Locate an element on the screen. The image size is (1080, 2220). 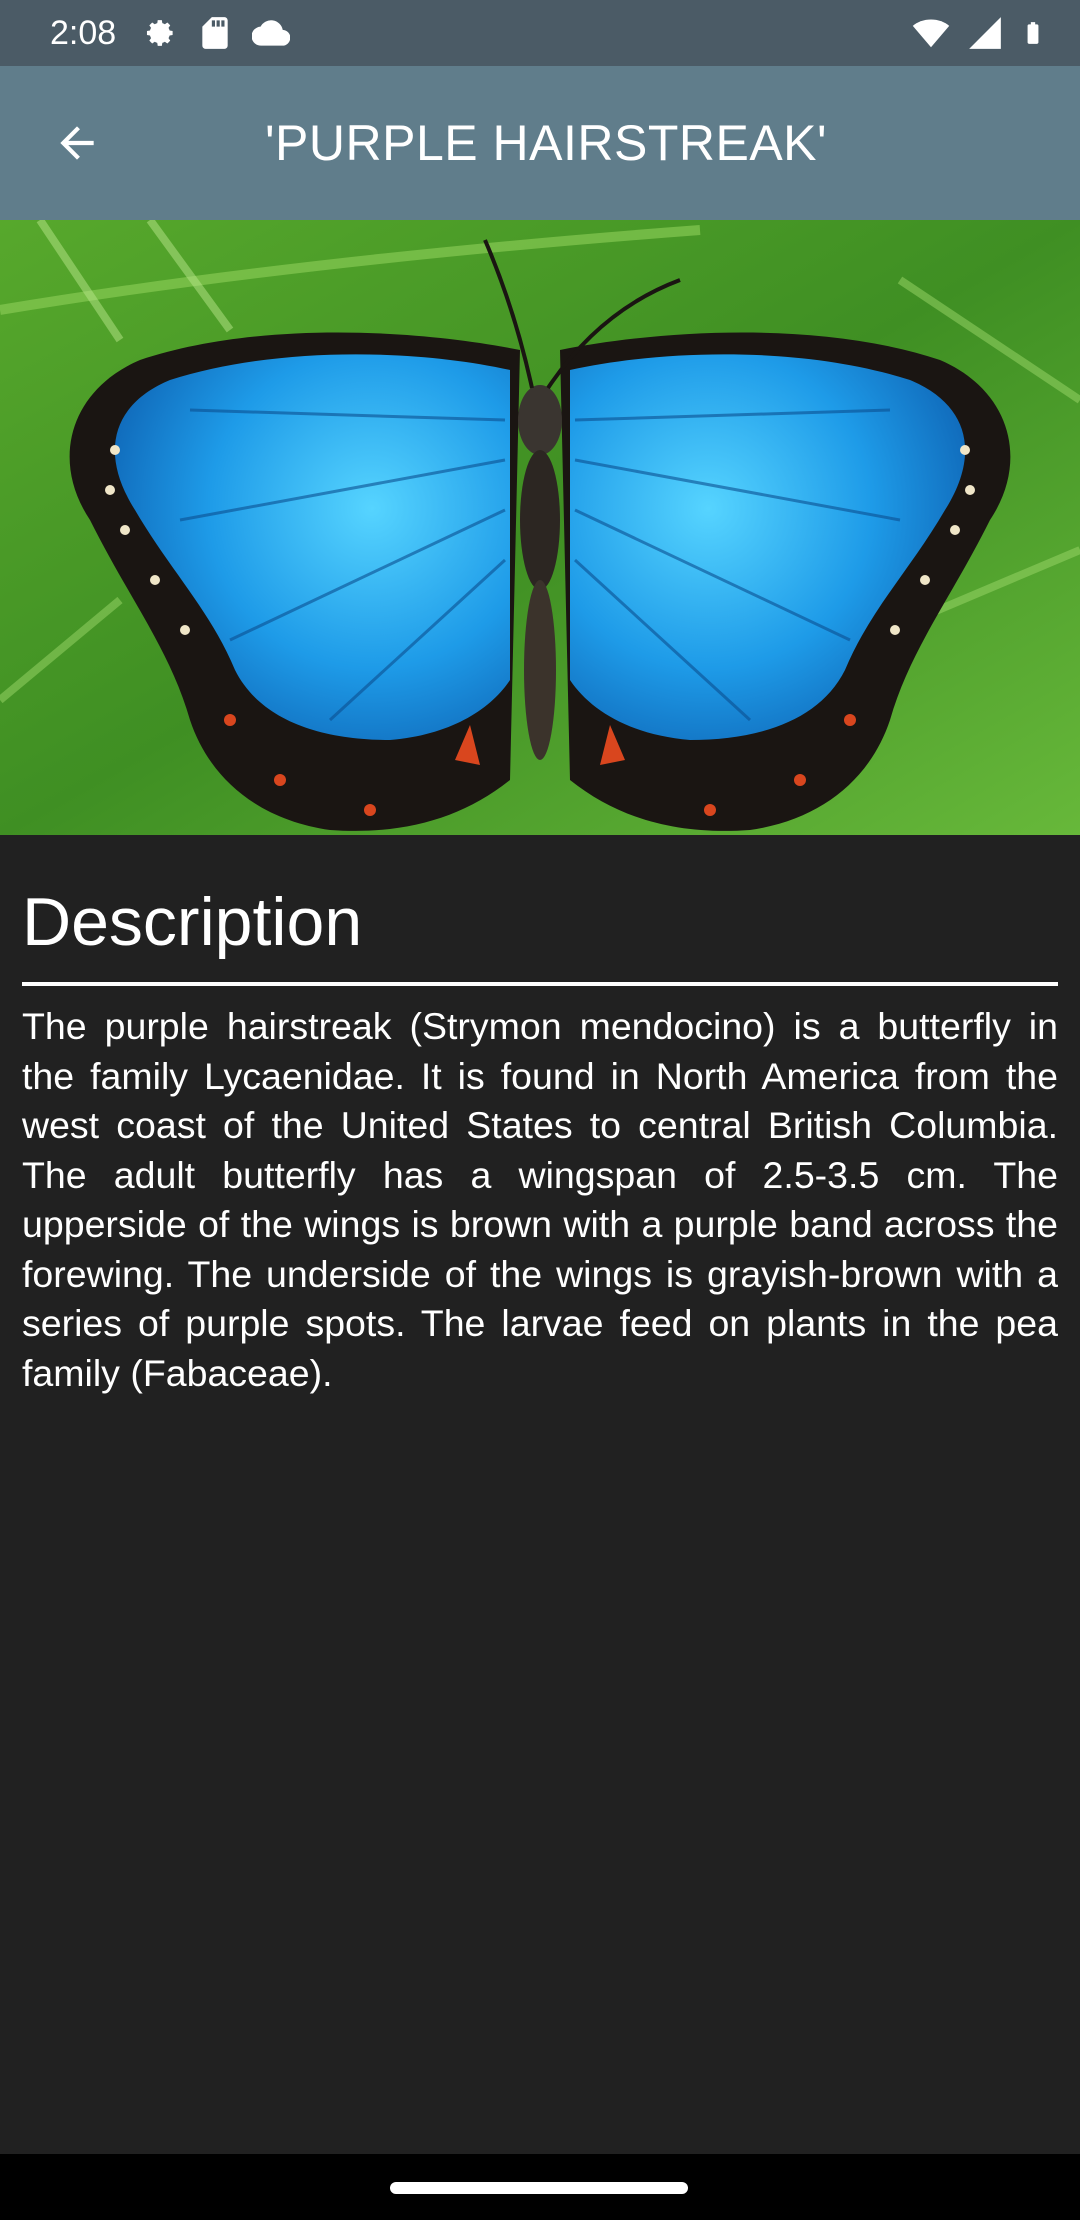
back-button is located at coordinates (77, 143).